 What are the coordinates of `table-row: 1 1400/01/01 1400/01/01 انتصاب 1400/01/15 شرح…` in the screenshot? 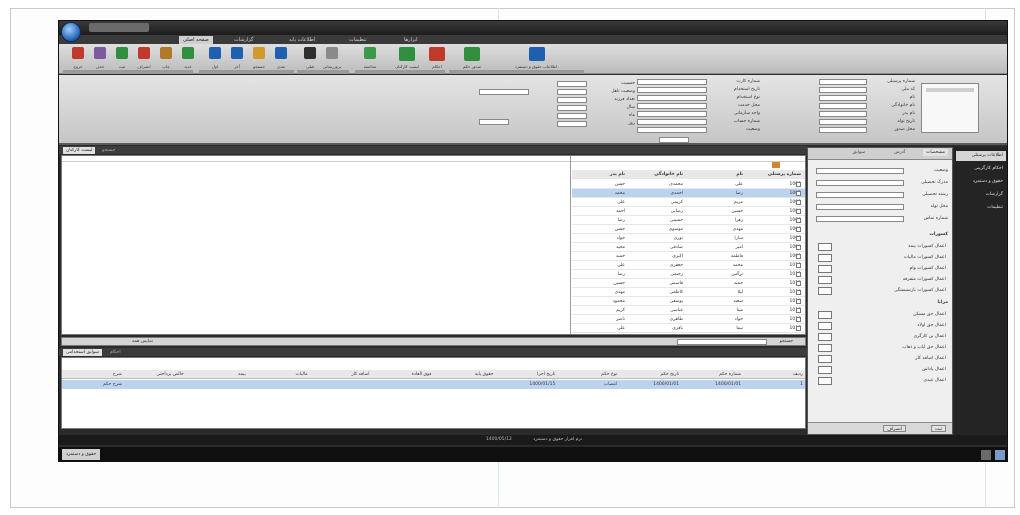 It's located at (433, 384).